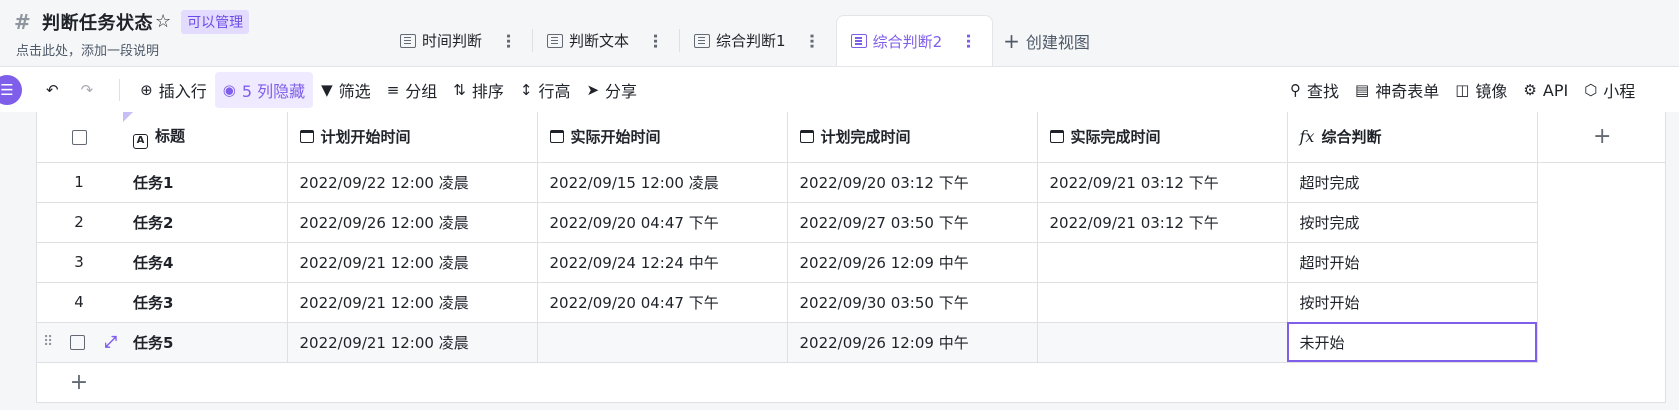 Image resolution: width=1679 pixels, height=410 pixels. Describe the element at coordinates (1411, 137) in the screenshot. I see `column-header-combined-judge: fx 综合判断` at that location.